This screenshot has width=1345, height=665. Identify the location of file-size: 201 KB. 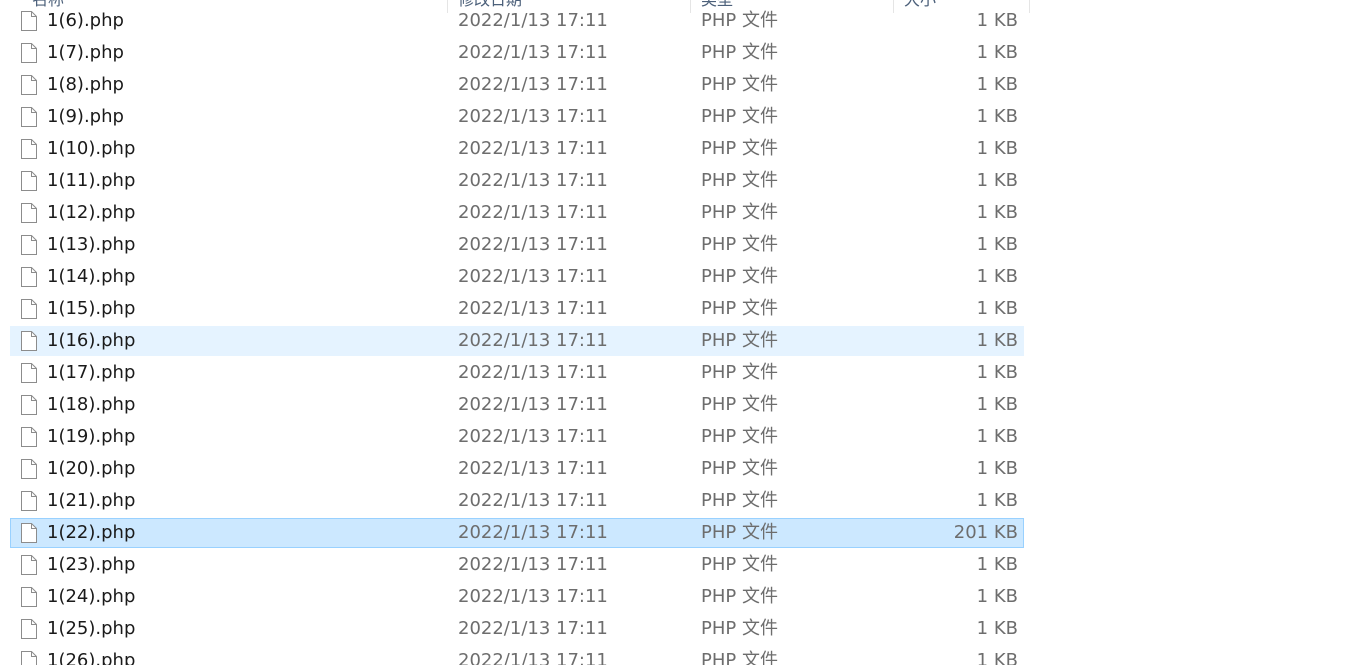
(985, 532).